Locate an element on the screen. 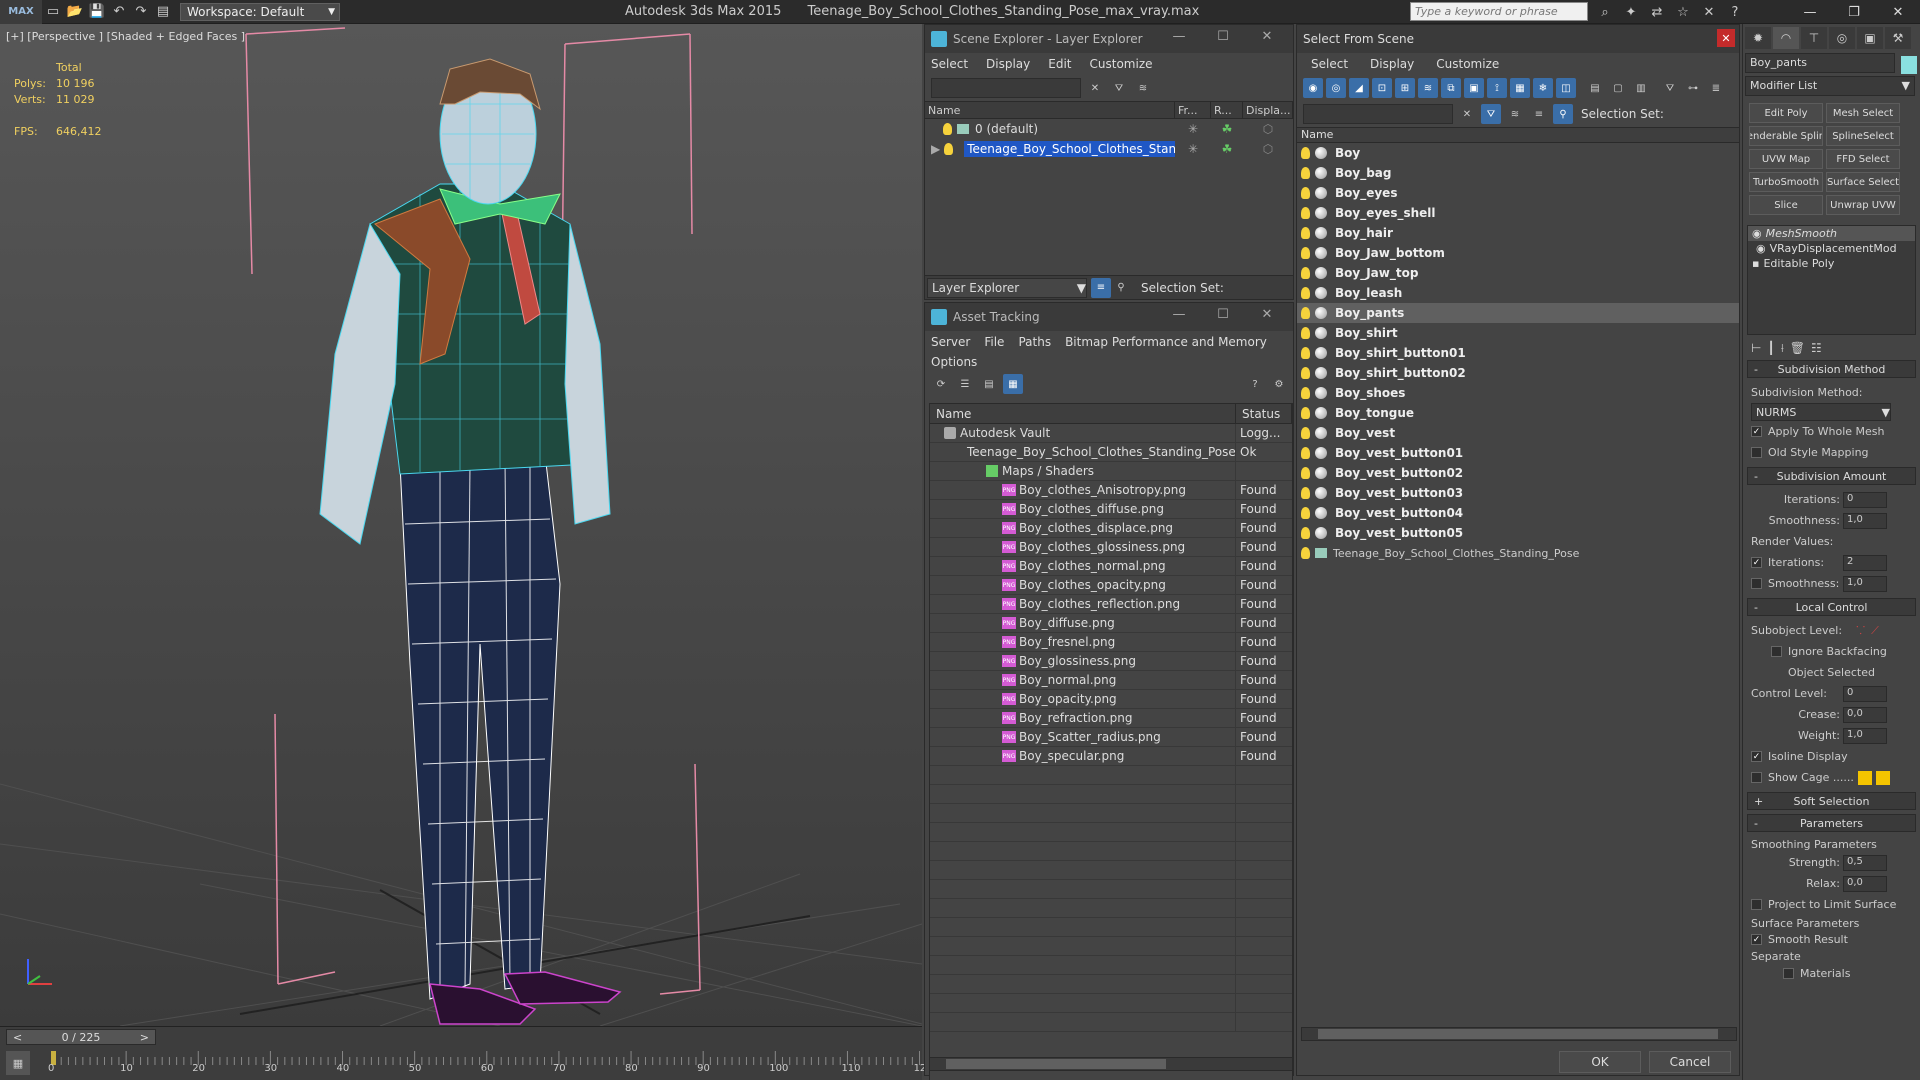 Image resolution: width=1920 pixels, height=1080 pixels. apply-whole-mesh-row: ✓ Apply To Whole Mesh is located at coordinates (1831, 431).